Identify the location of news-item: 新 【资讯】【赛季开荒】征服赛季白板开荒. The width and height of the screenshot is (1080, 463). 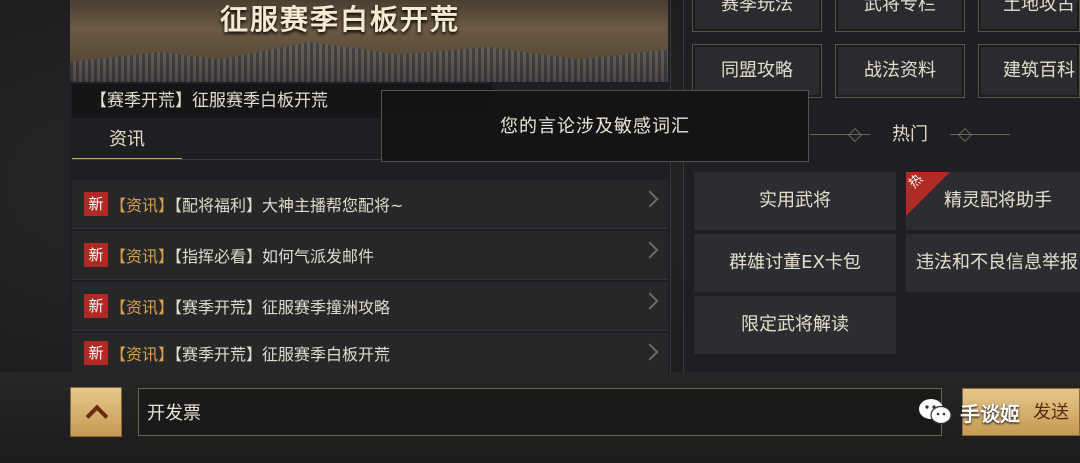
(370, 353).